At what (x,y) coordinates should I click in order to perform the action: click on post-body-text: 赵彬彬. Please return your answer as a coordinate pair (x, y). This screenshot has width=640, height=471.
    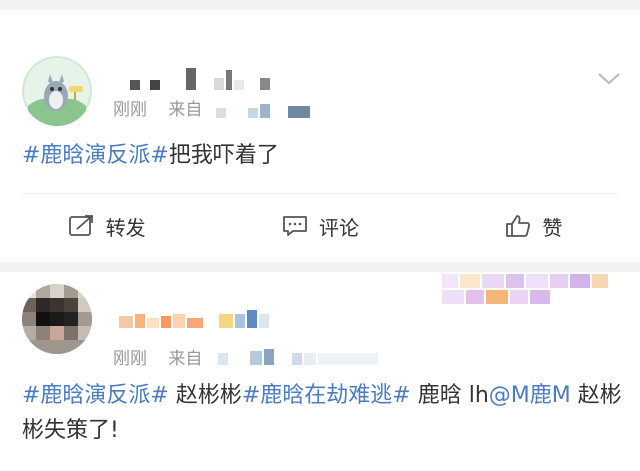
    Looking at the image, I should click on (205, 395).